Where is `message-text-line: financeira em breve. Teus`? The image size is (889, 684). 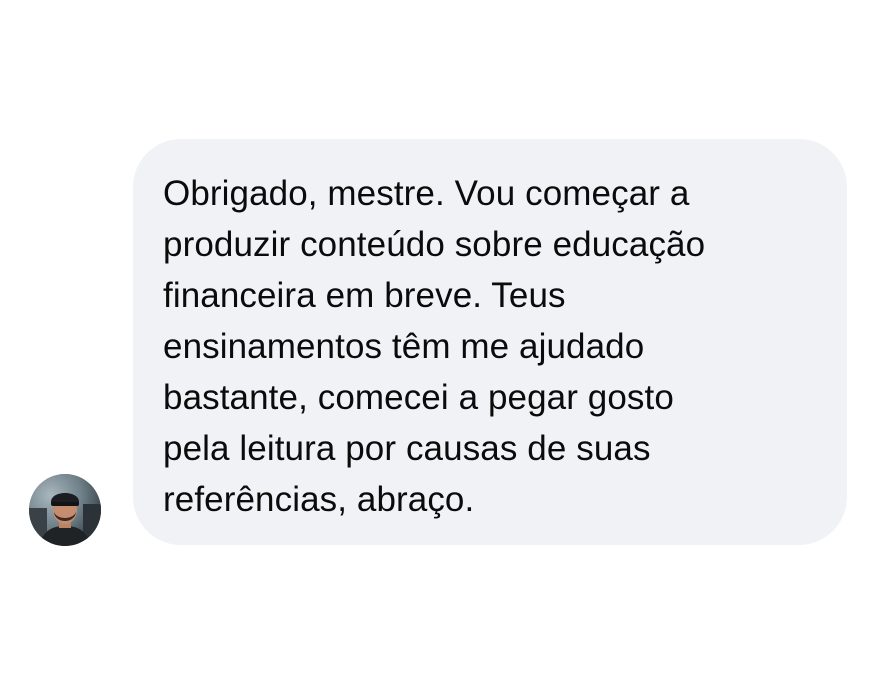 message-text-line: financeira em breve. Teus is located at coordinates (364, 295).